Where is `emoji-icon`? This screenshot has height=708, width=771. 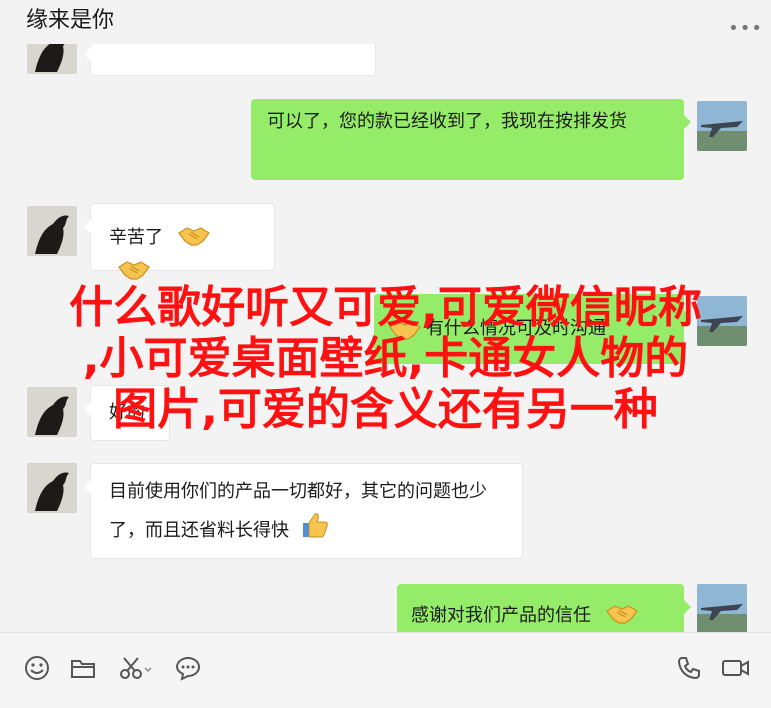
emoji-icon is located at coordinates (37, 668).